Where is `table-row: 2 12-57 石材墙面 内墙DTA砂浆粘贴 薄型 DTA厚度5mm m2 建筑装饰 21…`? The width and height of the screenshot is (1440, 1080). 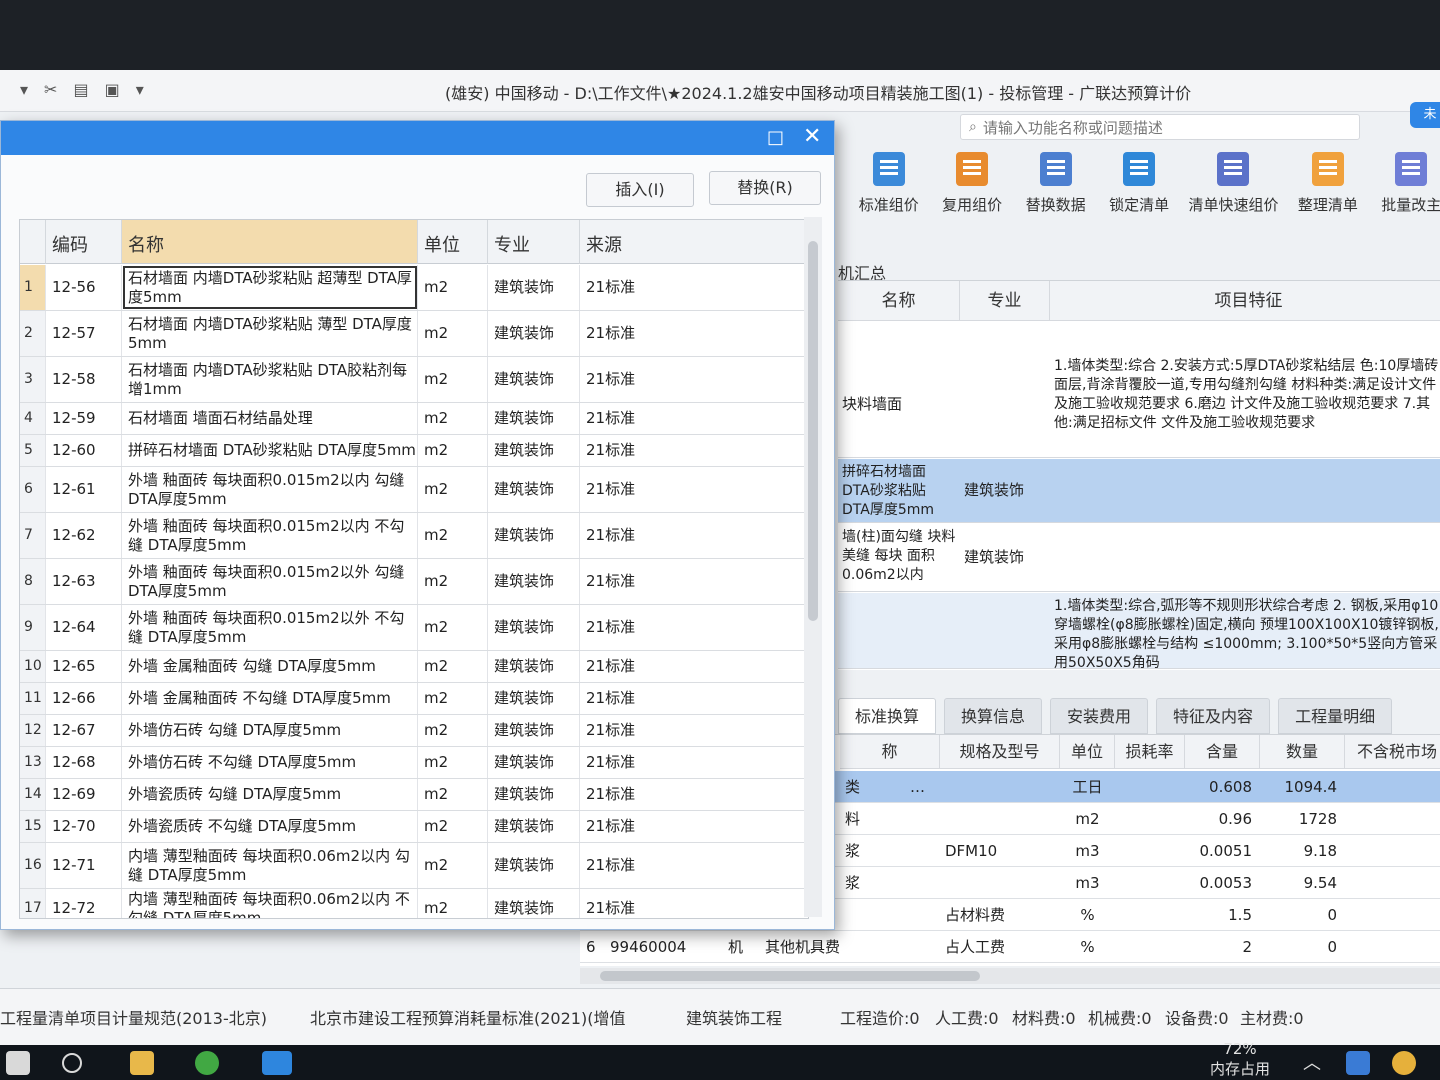
table-row: 2 12-57 石材墙面 内墙DTA砂浆粘贴 薄型 DTA厚度5mm m2 建筑装饰 21… is located at coordinates (414, 334).